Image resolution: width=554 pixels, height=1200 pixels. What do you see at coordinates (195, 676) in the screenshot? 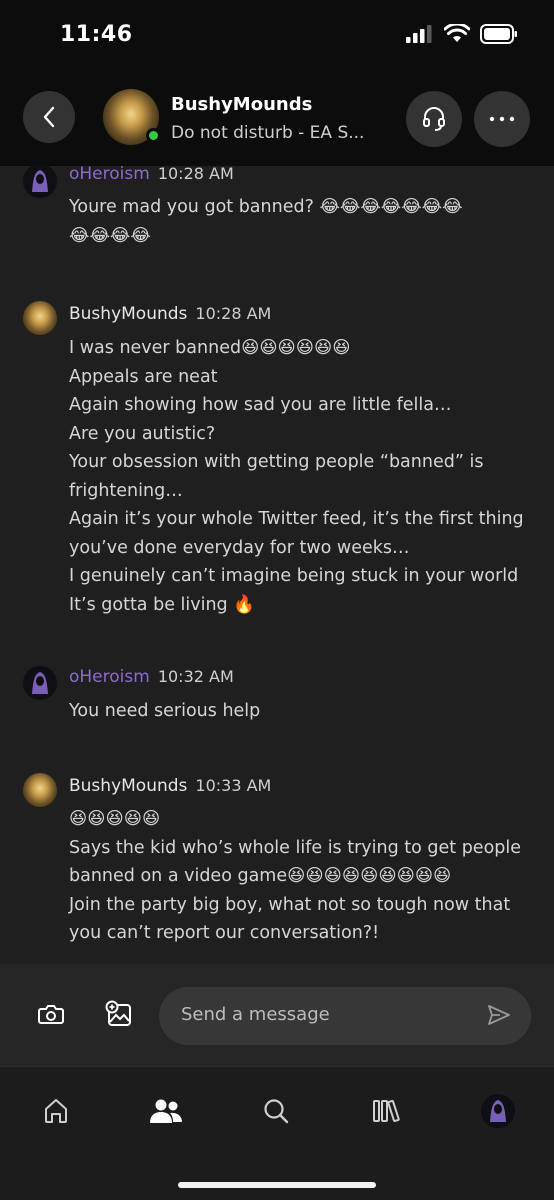
I see `message-time: 10:32 AM` at bounding box center [195, 676].